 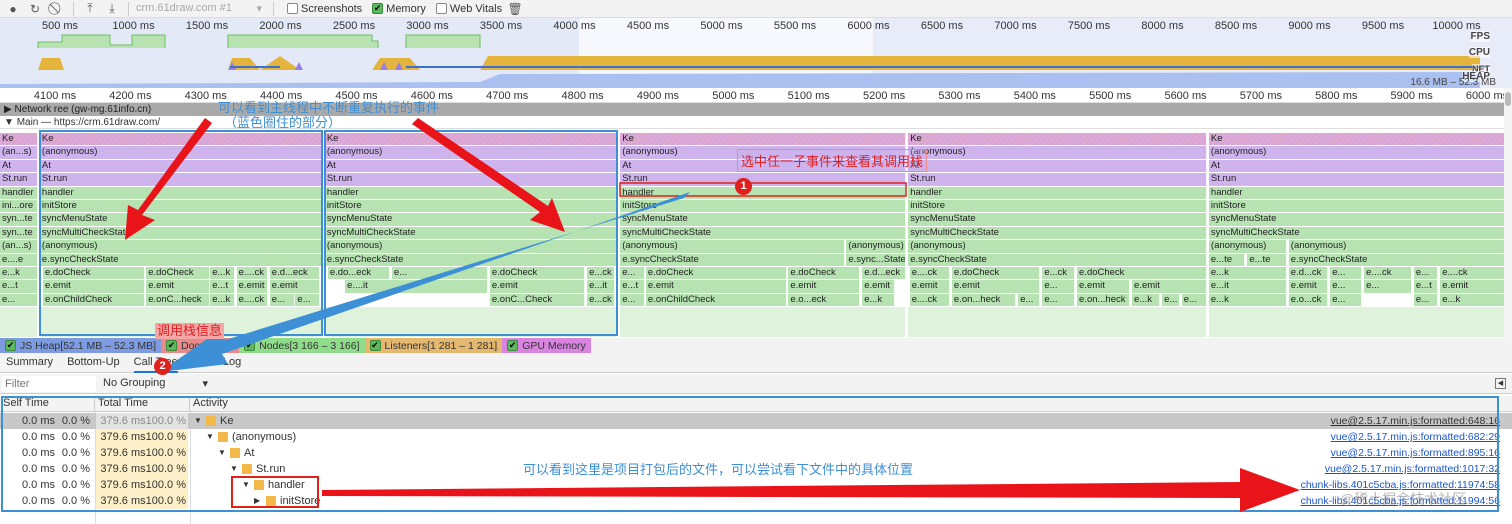 I want to click on flame-scrollbar, so click(x=1508, y=213).